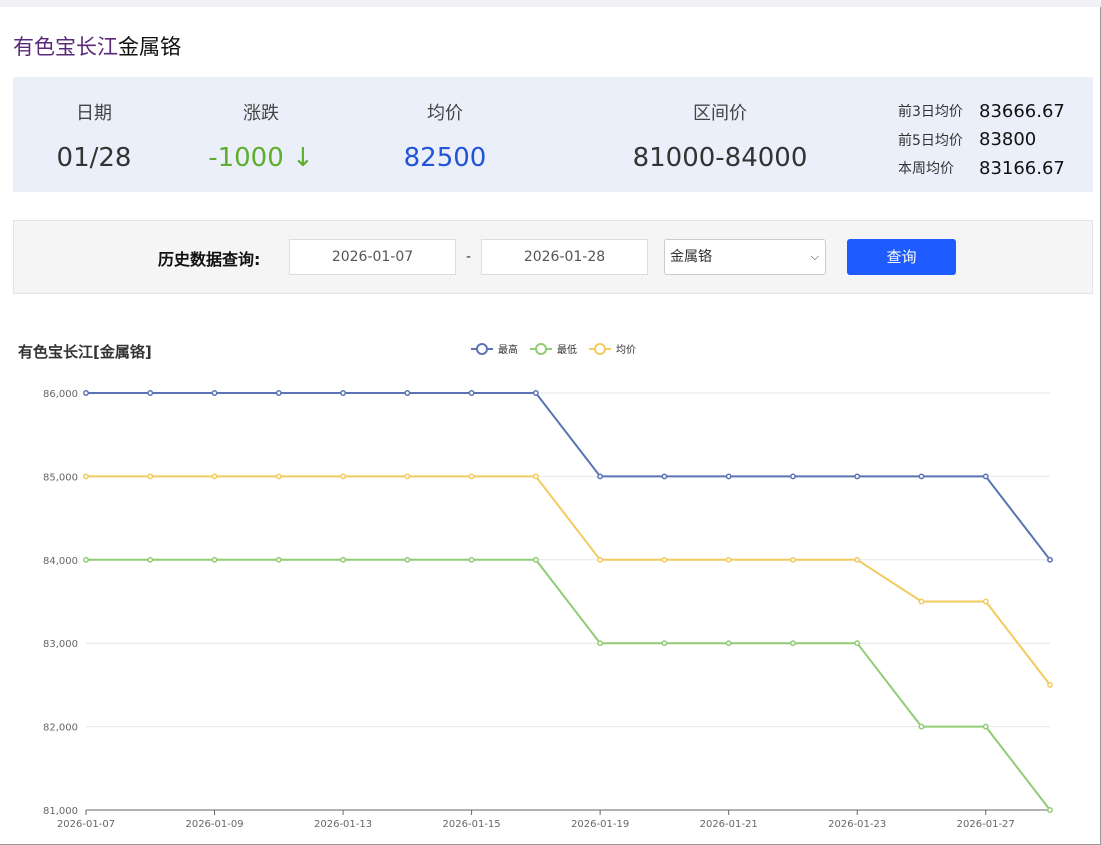  Describe the element at coordinates (60, 811) in the screenshot. I see `y-tick-label: 81,000` at that location.